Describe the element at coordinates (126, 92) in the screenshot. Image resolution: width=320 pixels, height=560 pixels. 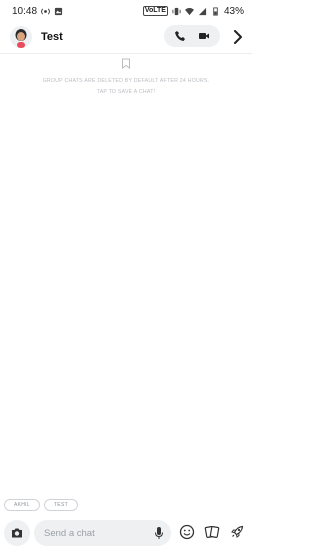
I see `notice-line-2: TAP TO SAVE A CHAT!` at that location.